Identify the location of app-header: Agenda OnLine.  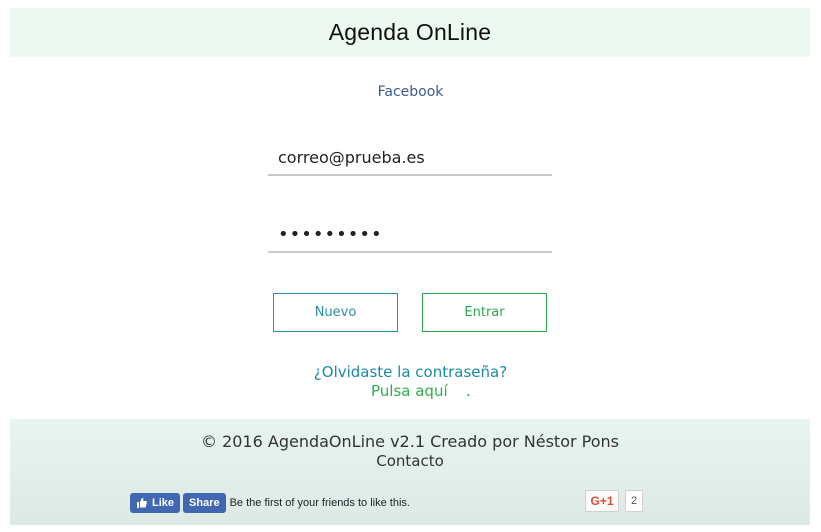
(410, 32).